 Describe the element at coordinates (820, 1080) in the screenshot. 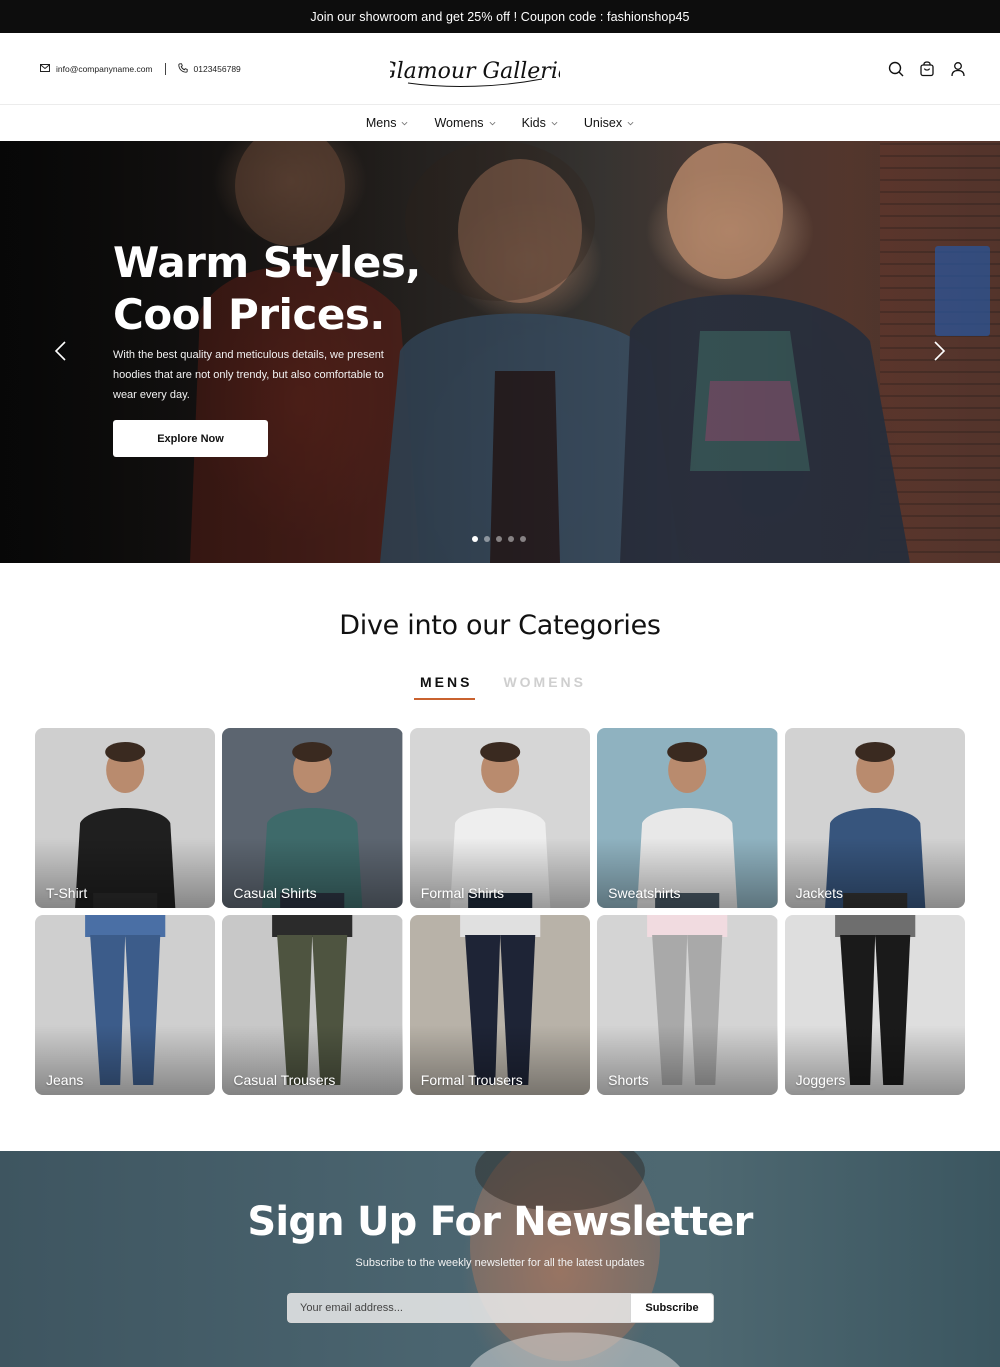

I see `category-label: Joggers` at that location.